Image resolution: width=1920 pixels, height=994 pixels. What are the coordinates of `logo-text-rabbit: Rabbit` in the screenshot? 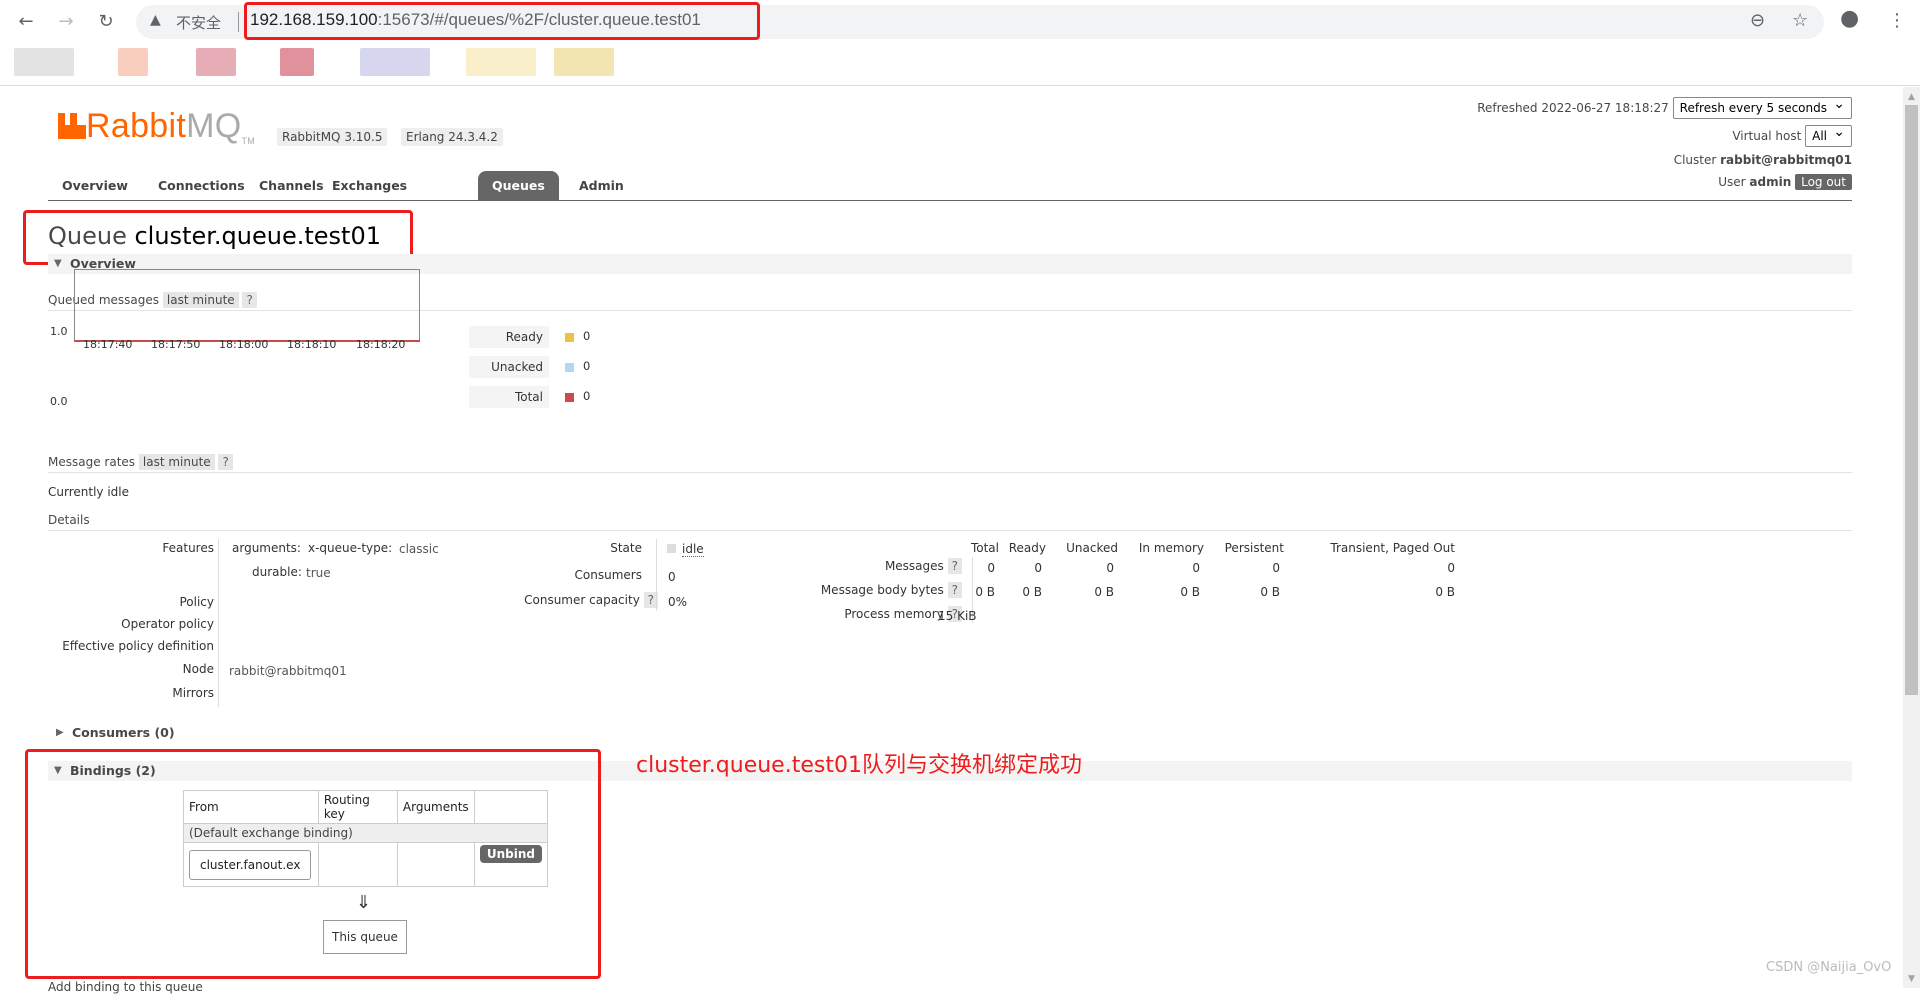 It's located at (136, 126).